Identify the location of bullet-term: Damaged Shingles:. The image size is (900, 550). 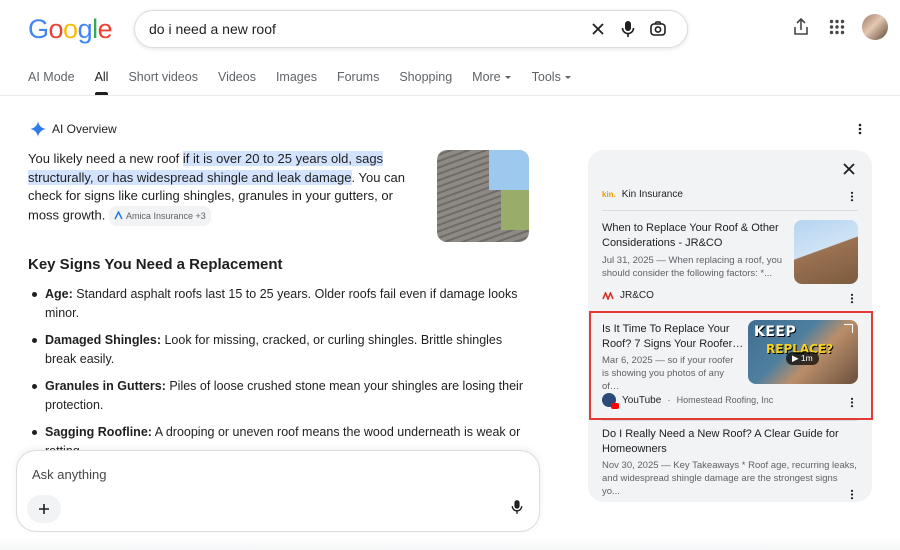
(103, 340).